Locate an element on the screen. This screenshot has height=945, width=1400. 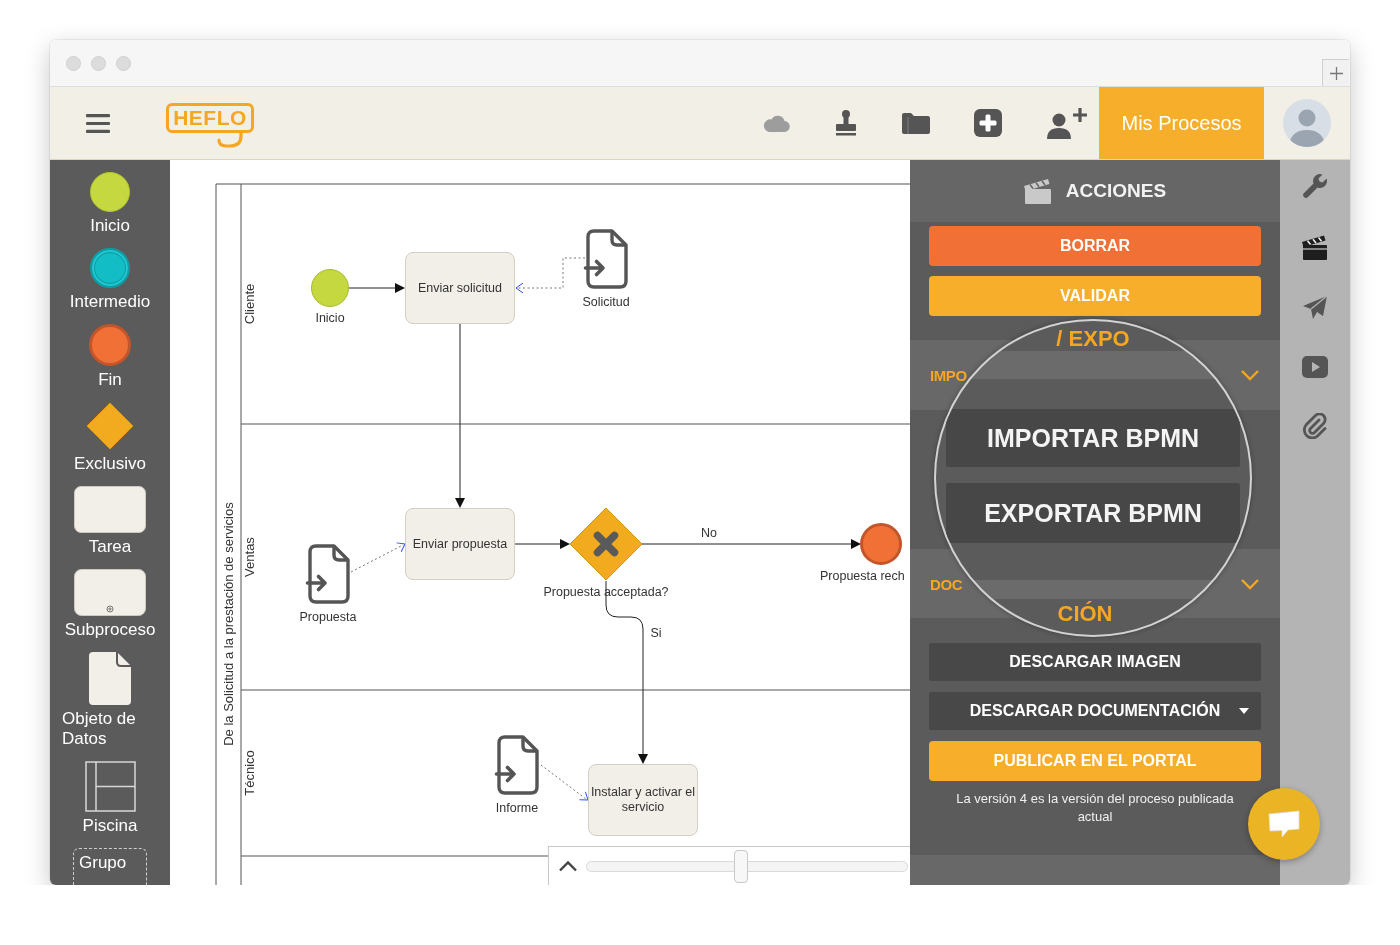
lane-label: Ventas is located at coordinates (249, 557).